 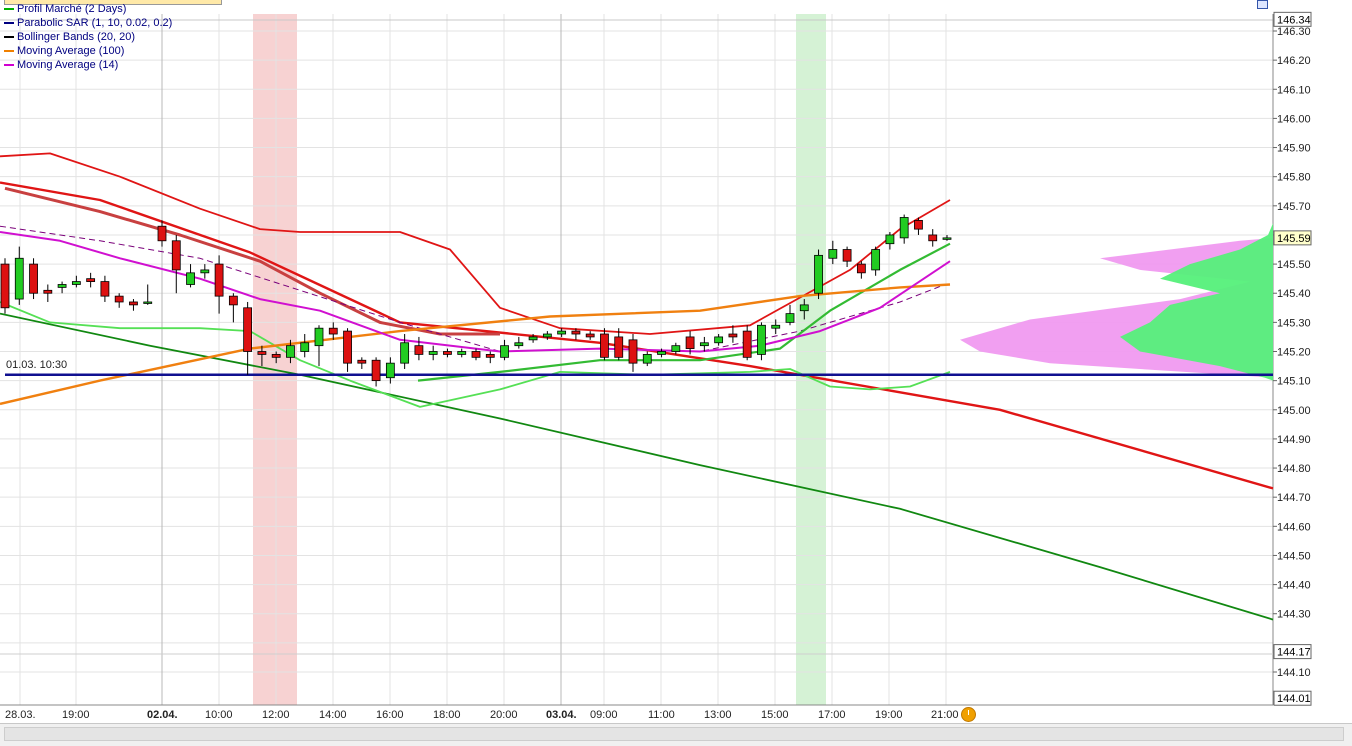 What do you see at coordinates (889, 715) in the screenshot?
I see `x-tick-label: 19:00` at bounding box center [889, 715].